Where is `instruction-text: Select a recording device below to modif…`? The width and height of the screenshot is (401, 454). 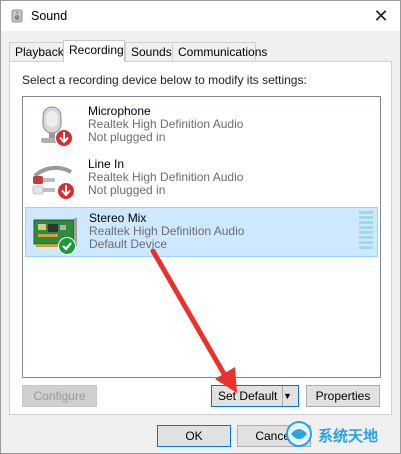 instruction-text: Select a recording device below to modif… is located at coordinates (164, 80).